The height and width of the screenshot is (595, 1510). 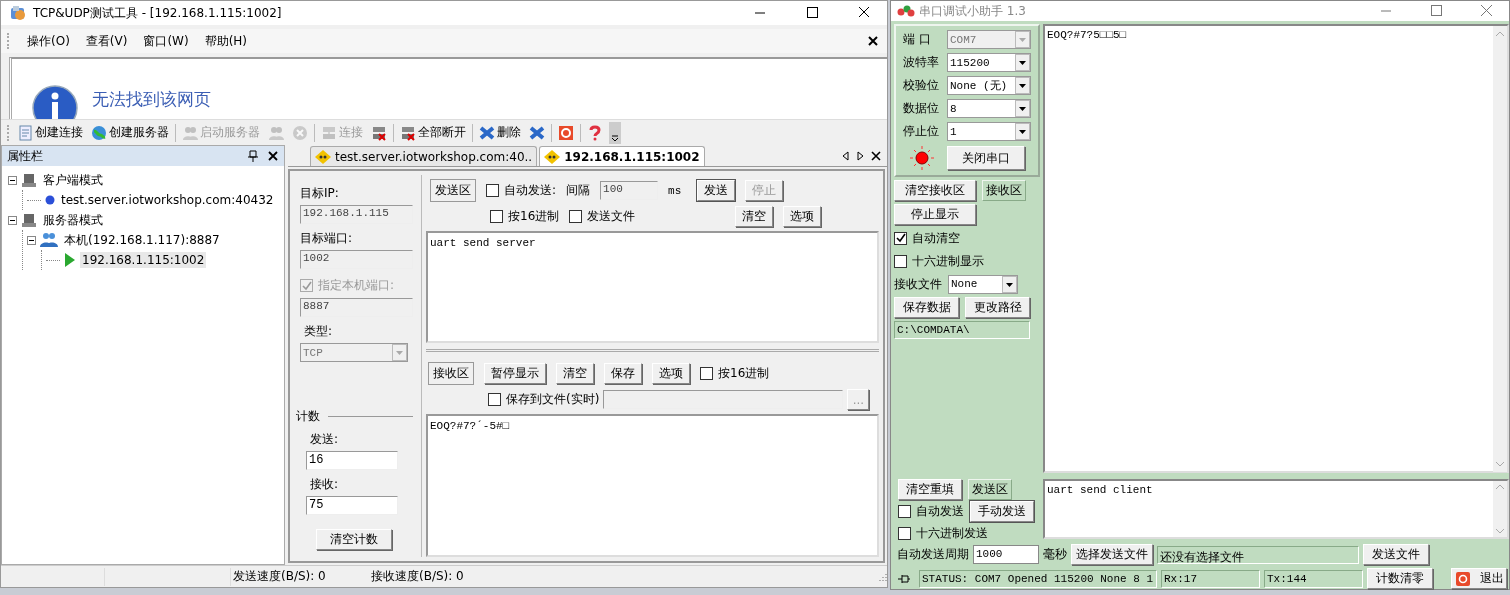 I want to click on menu-item: 窗口(W), so click(x=166, y=41).